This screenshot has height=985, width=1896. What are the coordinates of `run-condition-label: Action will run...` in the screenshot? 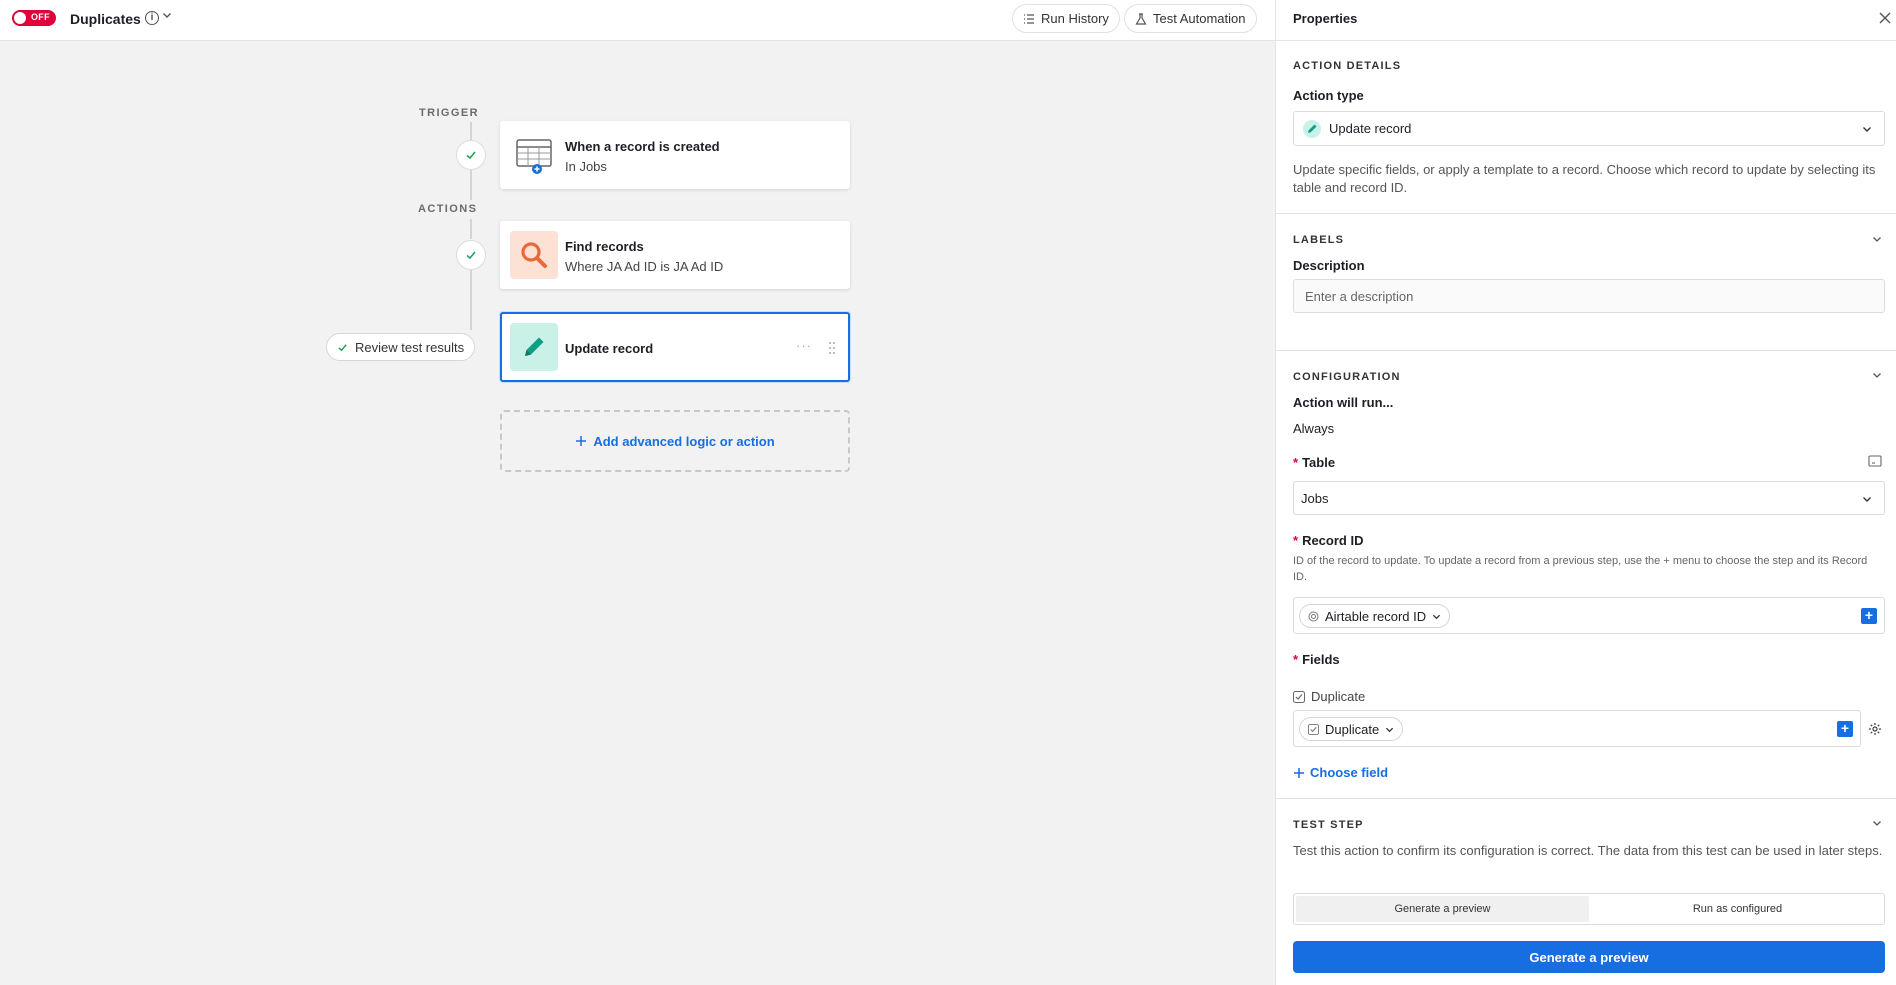 It's located at (1343, 402).